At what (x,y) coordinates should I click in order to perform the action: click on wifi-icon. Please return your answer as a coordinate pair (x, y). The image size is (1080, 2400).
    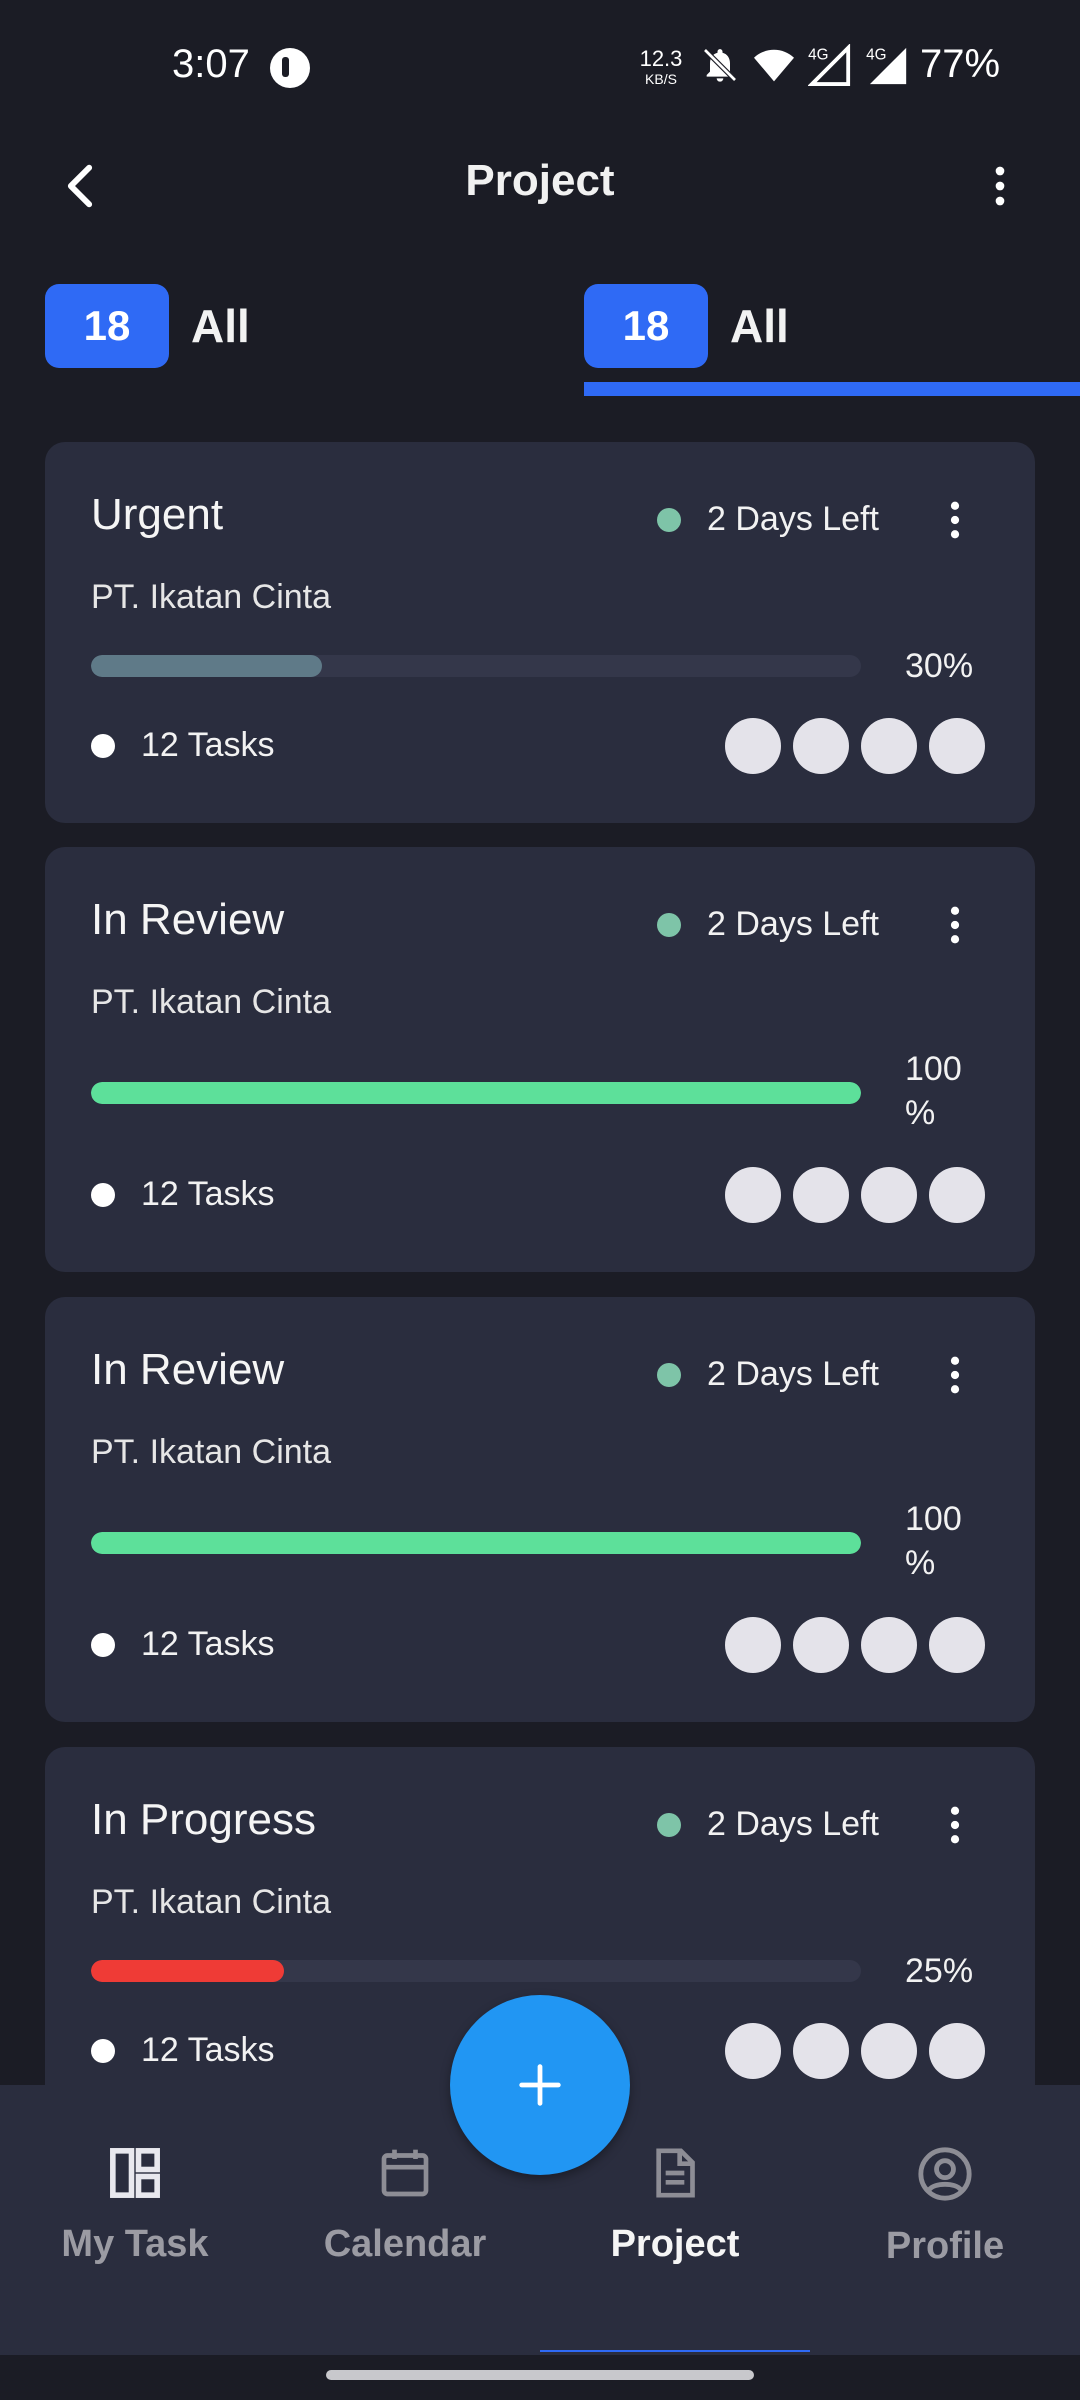
    Looking at the image, I should click on (774, 65).